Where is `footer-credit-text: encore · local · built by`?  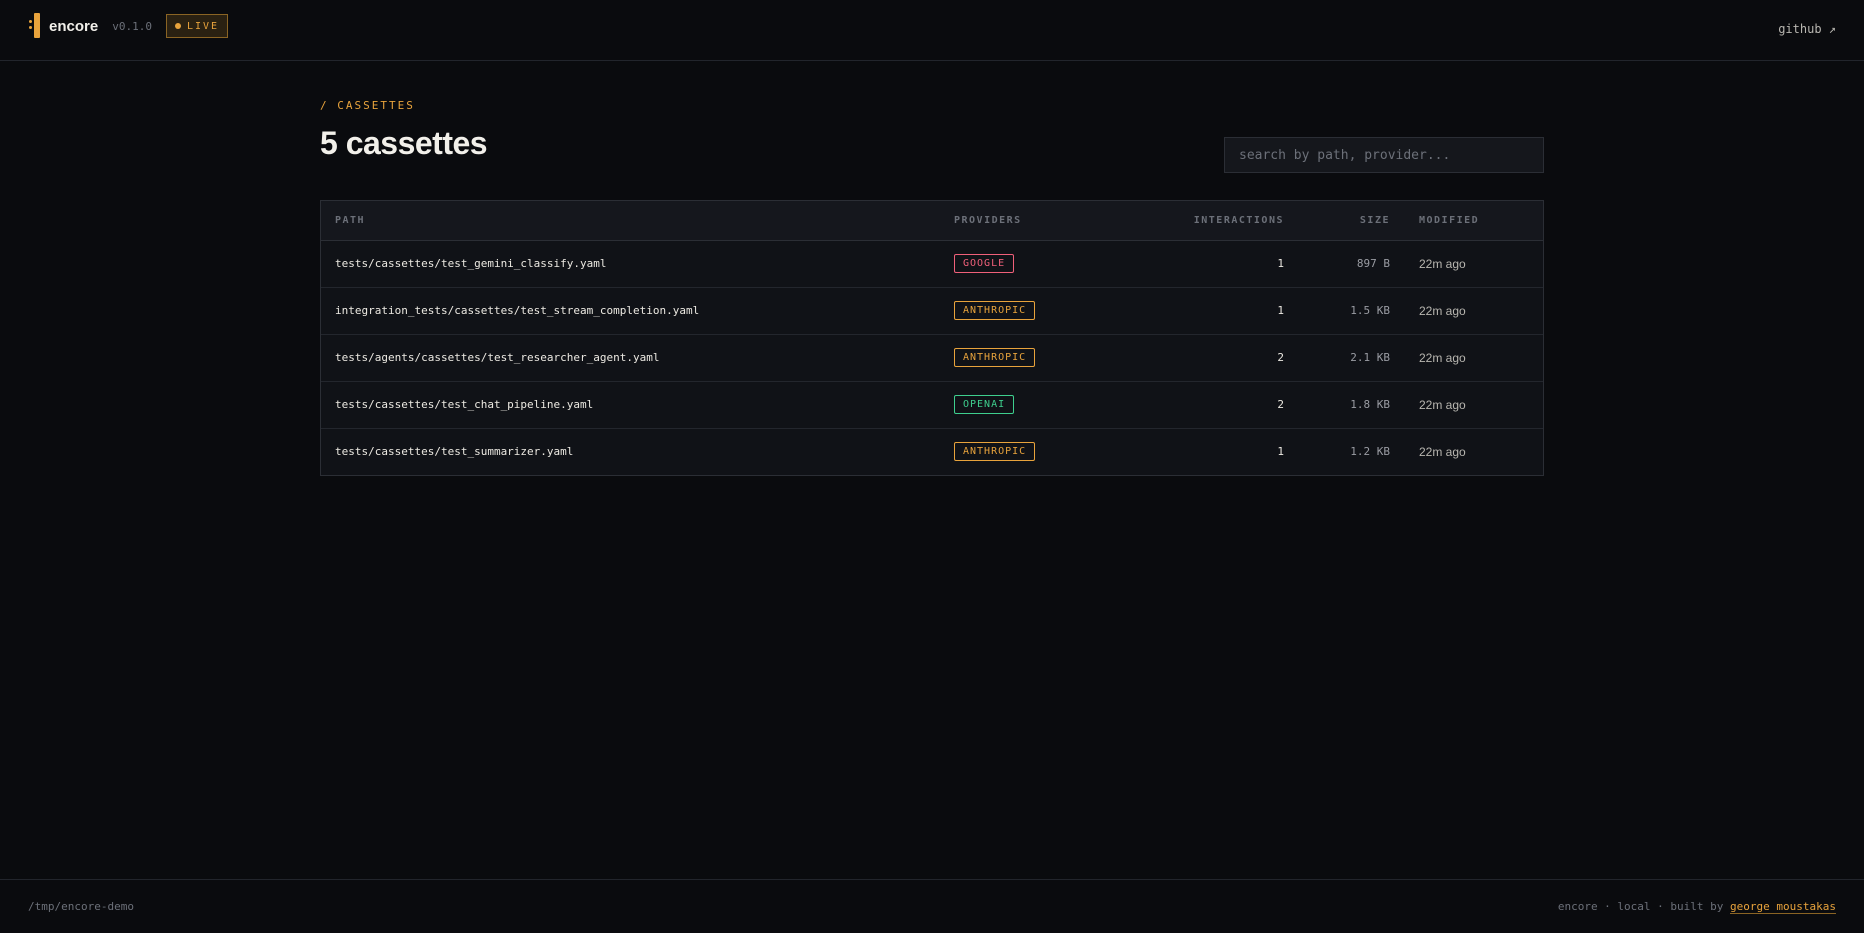
footer-credit-text: encore · local · built by is located at coordinates (1640, 906).